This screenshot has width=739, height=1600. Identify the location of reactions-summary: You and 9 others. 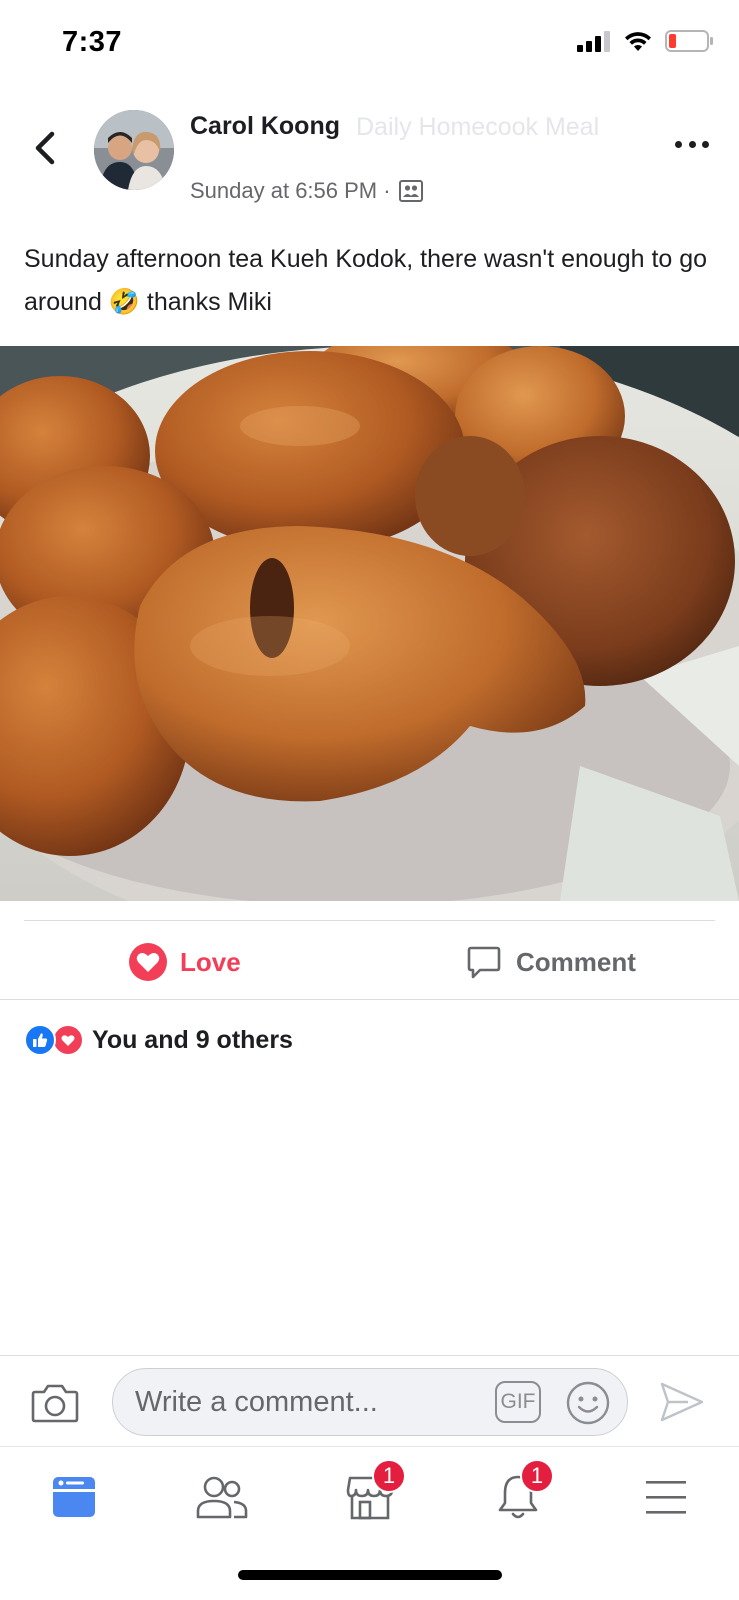
(158, 1040).